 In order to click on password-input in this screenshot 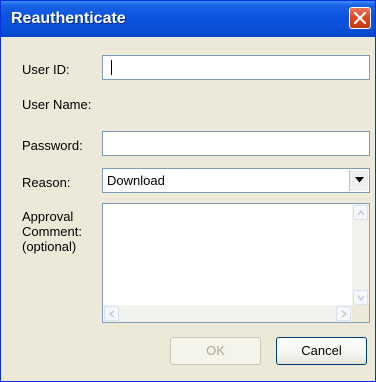, I will do `click(236, 143)`.